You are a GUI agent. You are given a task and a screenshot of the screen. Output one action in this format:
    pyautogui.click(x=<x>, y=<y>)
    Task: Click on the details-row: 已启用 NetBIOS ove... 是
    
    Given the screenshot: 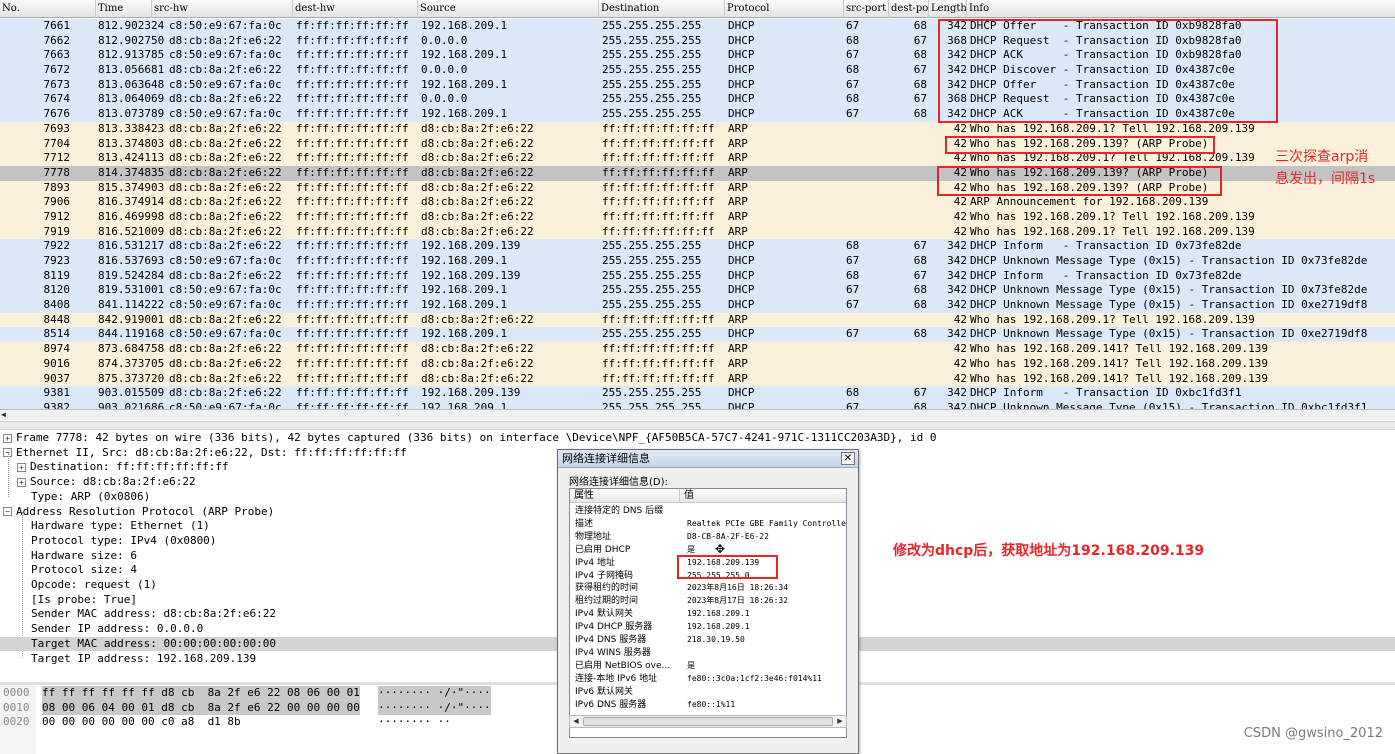 What is the action you would take?
    pyautogui.click(x=708, y=666)
    